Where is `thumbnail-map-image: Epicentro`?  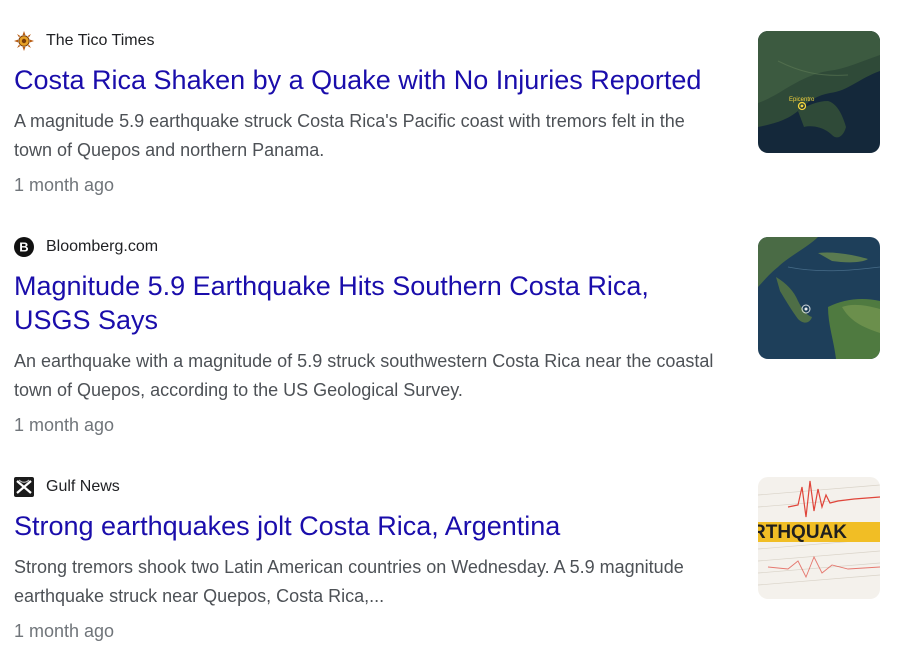
thumbnail-map-image: Epicentro is located at coordinates (819, 92).